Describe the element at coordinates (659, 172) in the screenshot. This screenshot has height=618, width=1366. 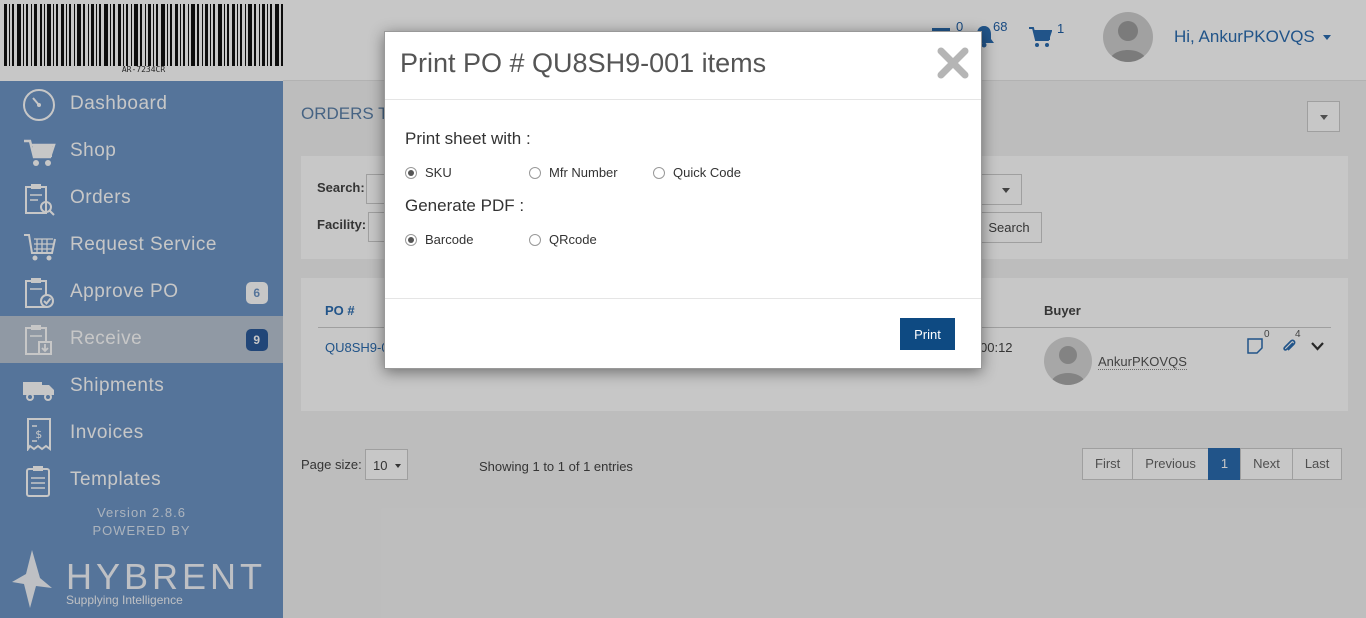
I see `radio-quick-code-indicator` at that location.